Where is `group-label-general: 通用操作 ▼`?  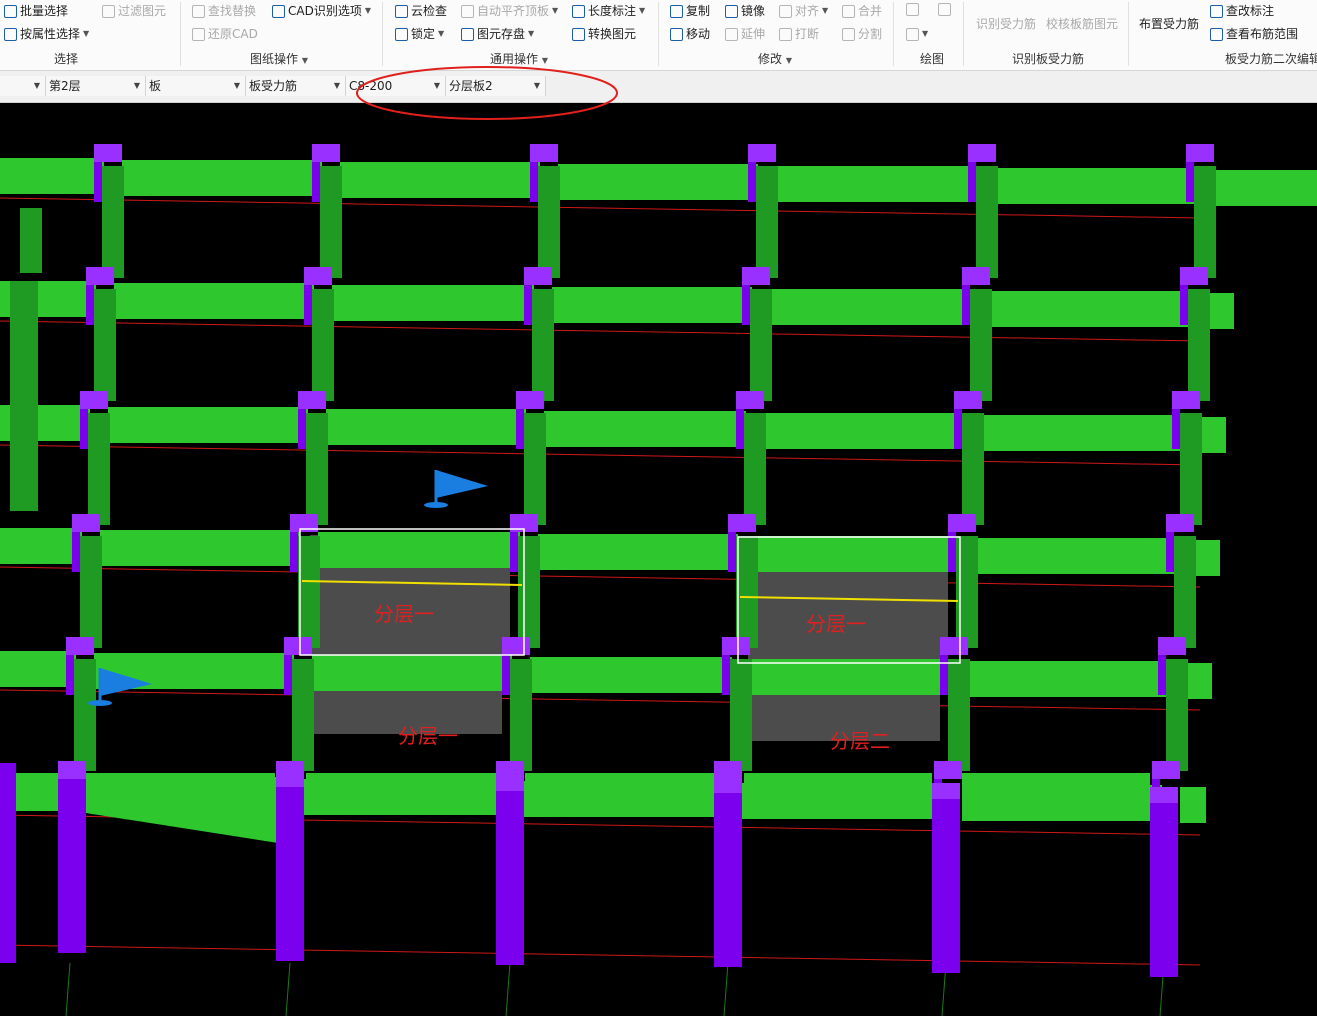 group-label-general: 通用操作 ▼ is located at coordinates (519, 58).